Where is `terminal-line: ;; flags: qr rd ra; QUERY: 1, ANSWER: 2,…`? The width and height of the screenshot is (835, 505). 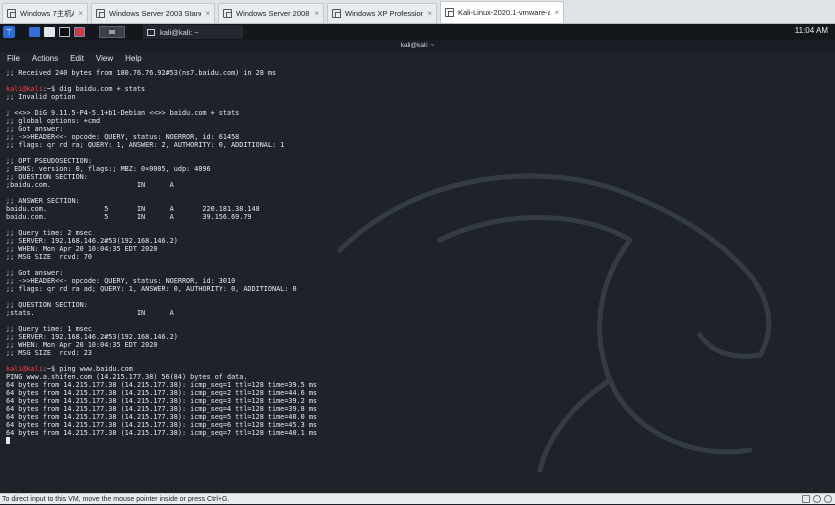
terminal-line: ;; flags: qr rd ra; QUERY: 1, ANSWER: 2,… is located at coordinates (416, 145).